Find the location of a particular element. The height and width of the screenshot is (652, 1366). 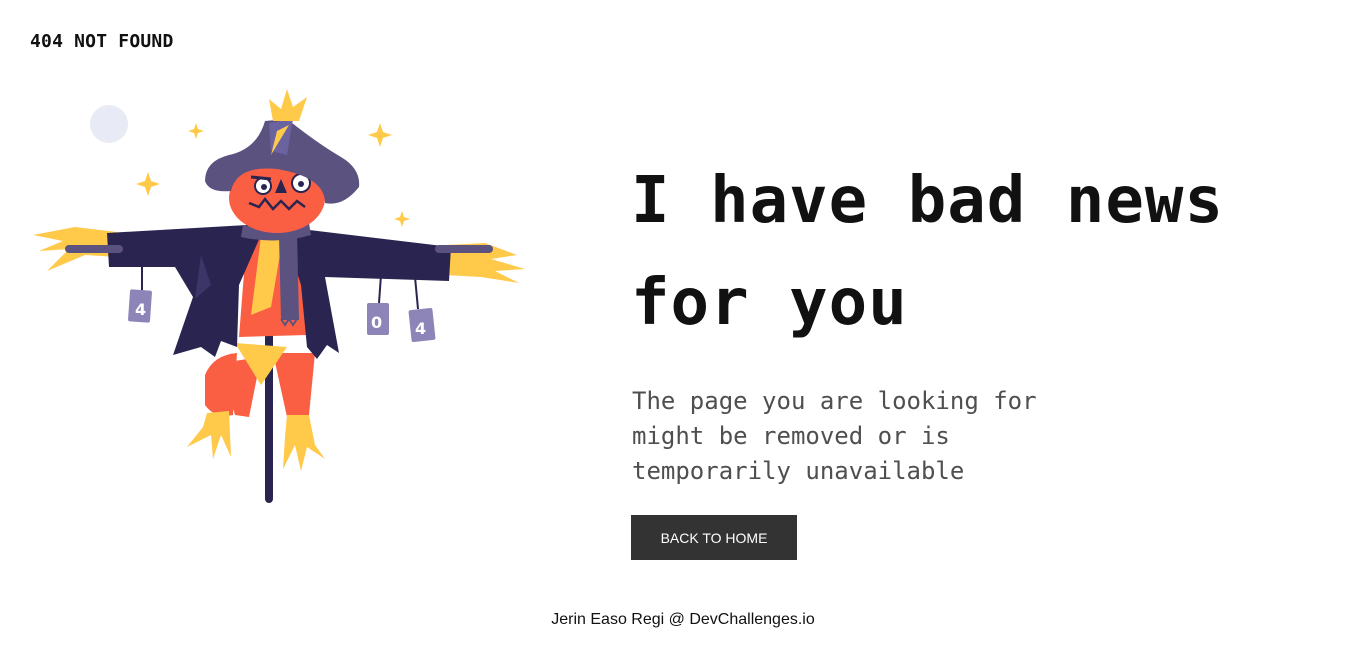

can-4-left: 4 is located at coordinates (140, 295).